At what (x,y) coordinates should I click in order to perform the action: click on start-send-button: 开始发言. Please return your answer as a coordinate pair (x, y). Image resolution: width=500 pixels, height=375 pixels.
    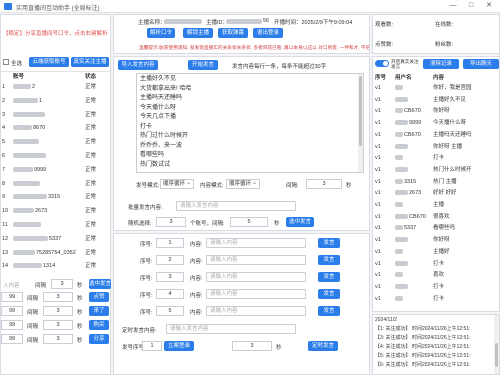
    Looking at the image, I should click on (203, 65).